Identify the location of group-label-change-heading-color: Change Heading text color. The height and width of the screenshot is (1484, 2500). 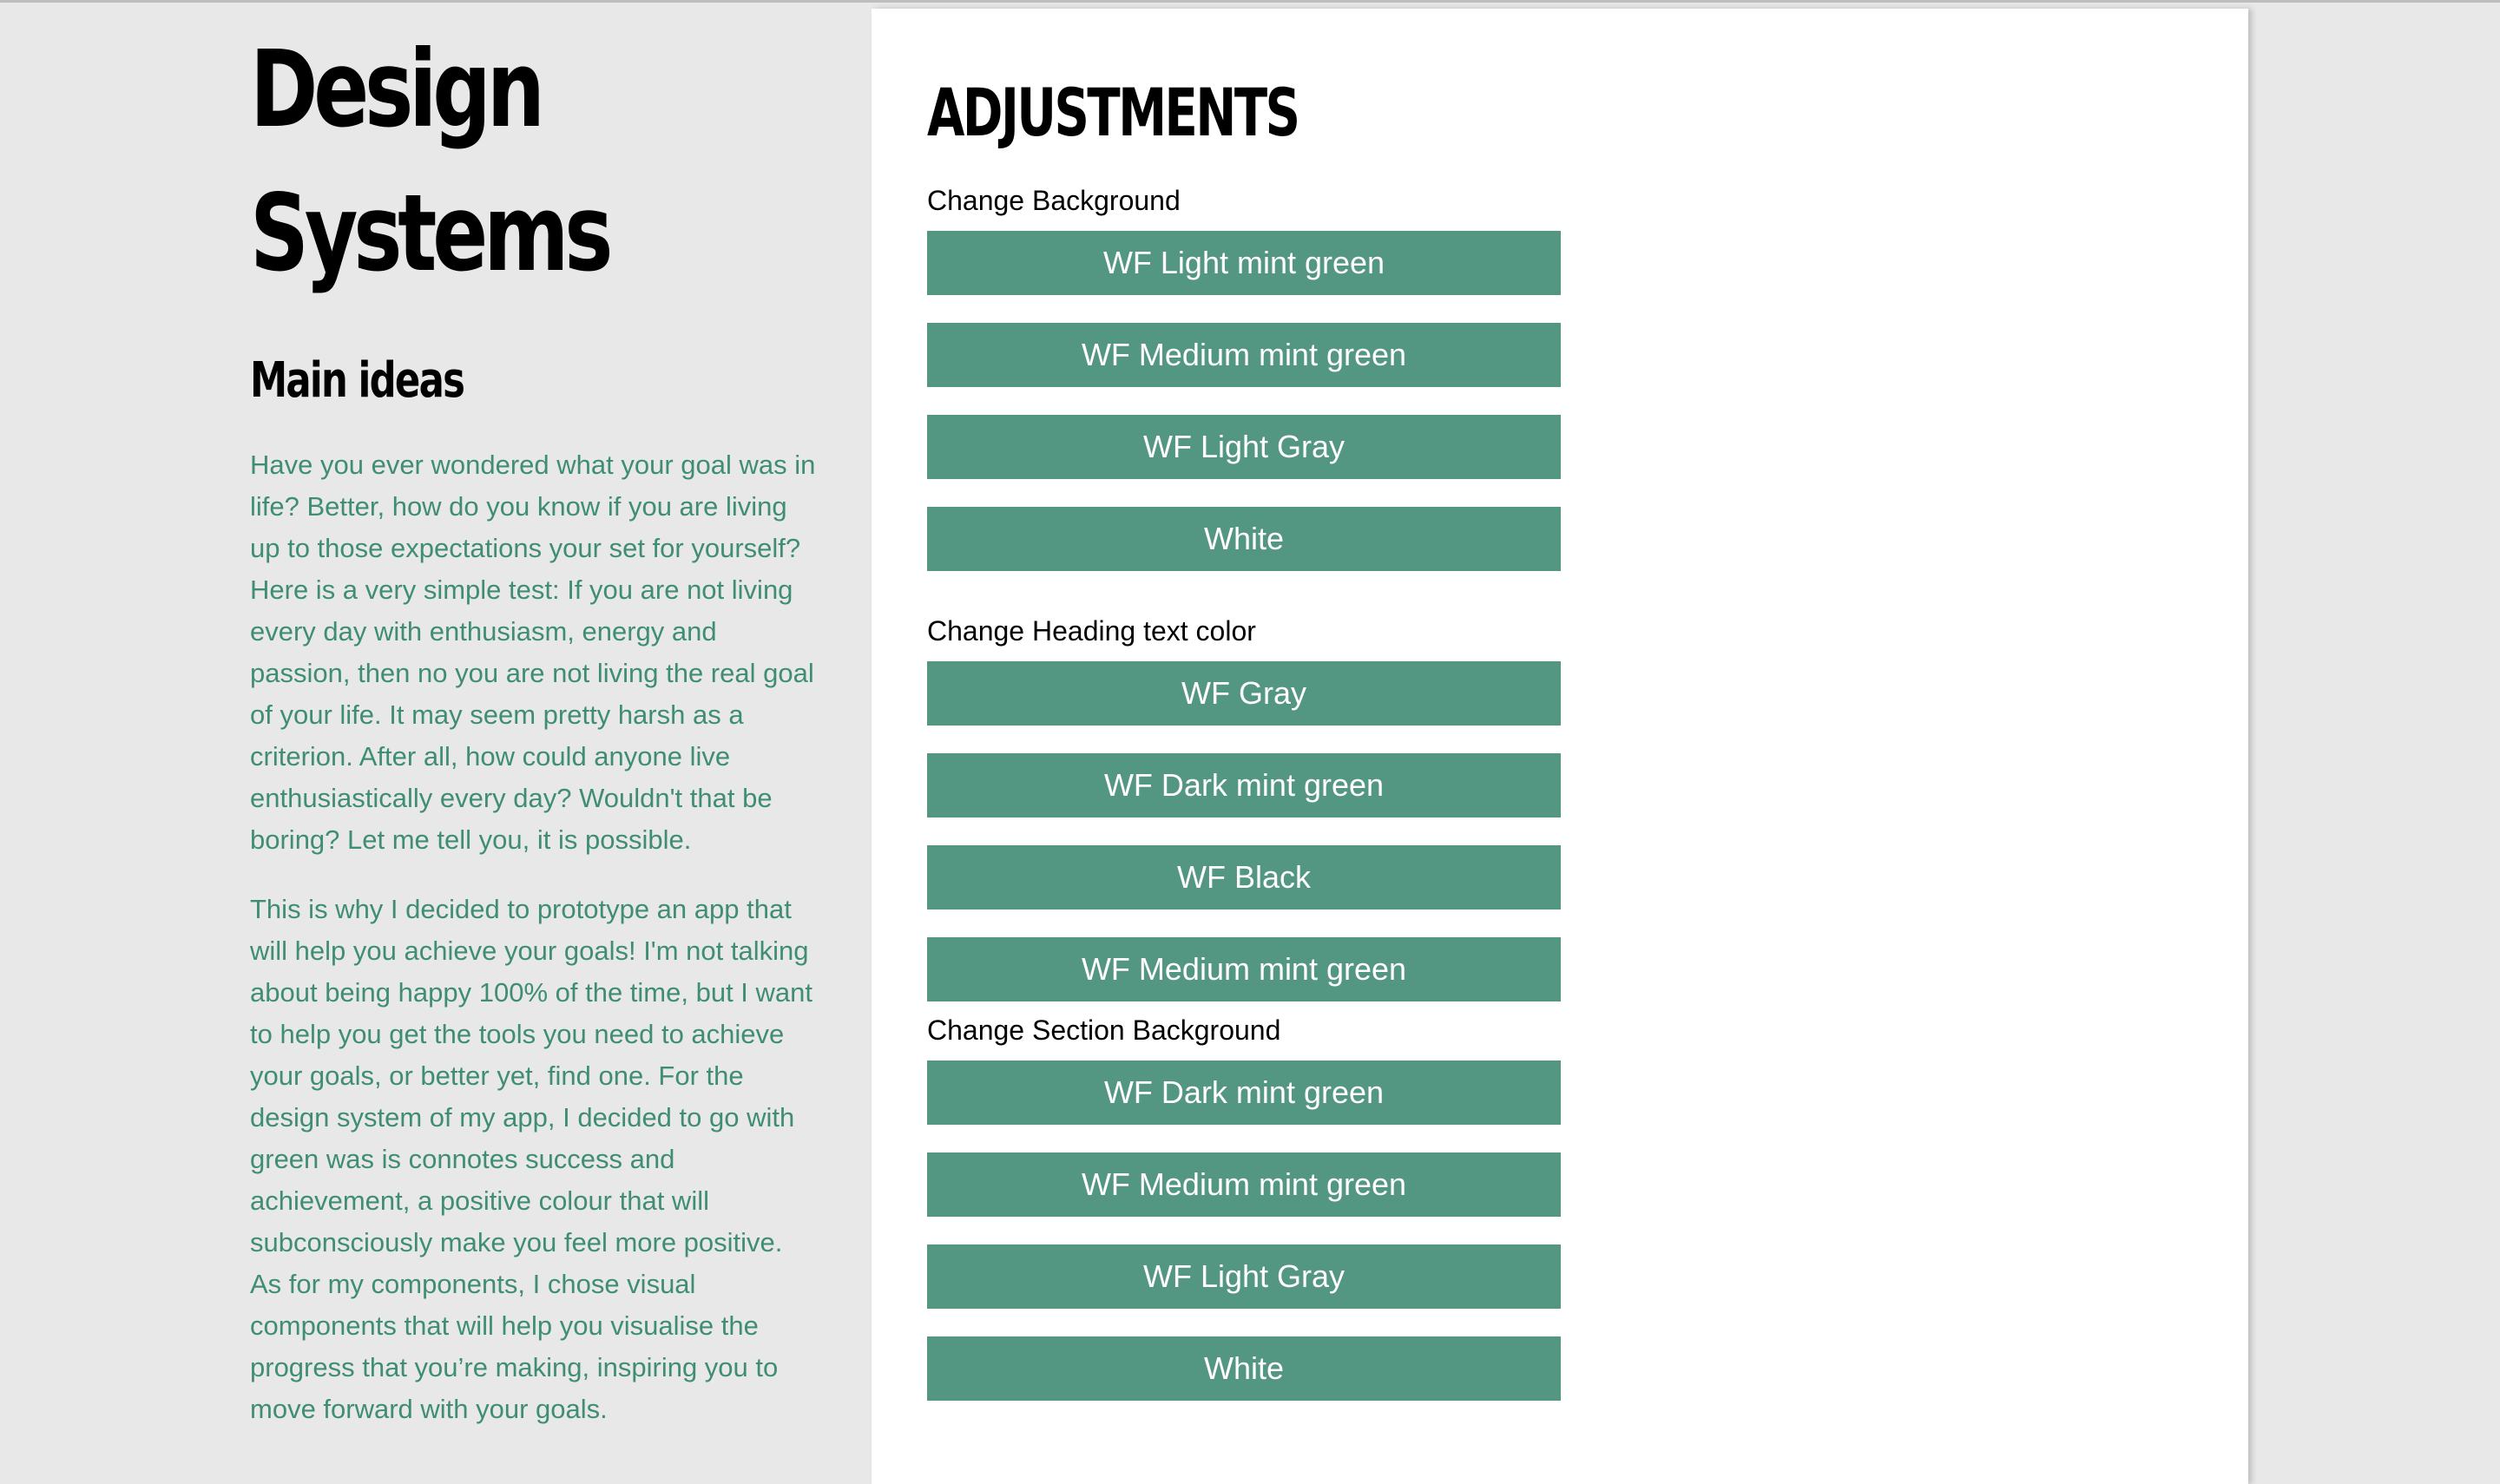
(1091, 631).